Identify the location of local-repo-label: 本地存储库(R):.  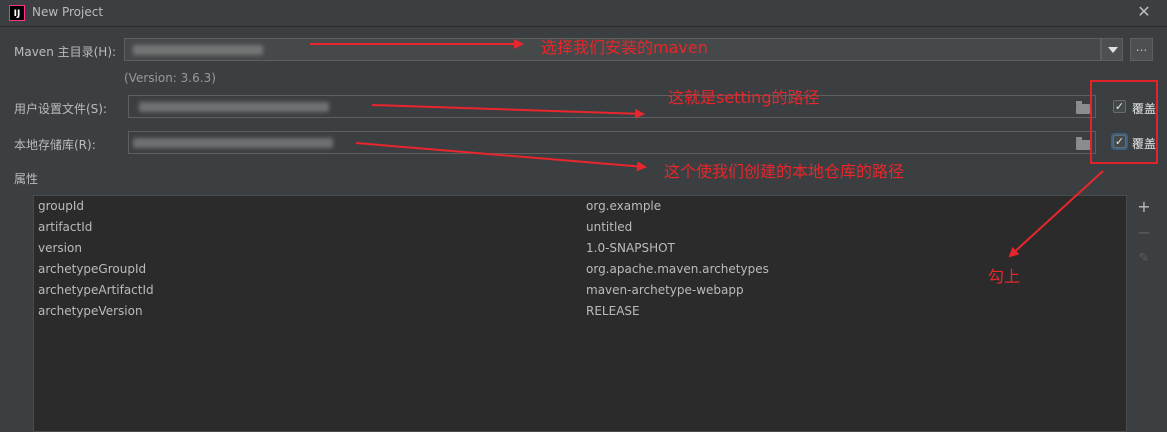
(55, 145).